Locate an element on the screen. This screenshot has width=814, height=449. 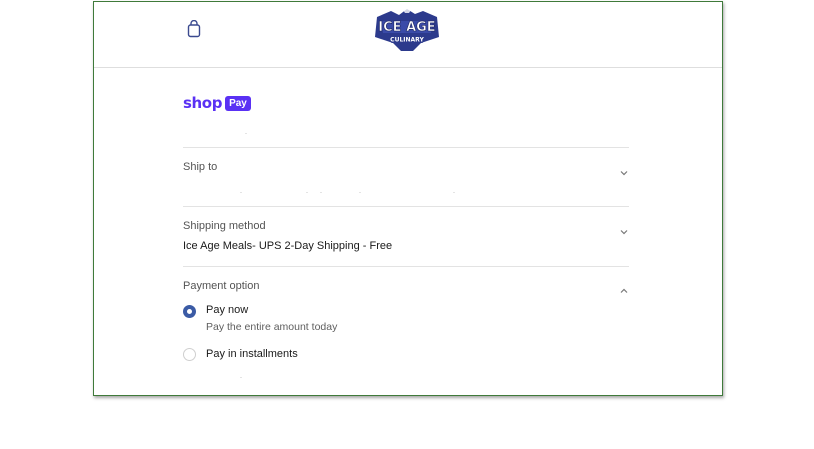
logo-title: ICE AGE is located at coordinates (406, 27).